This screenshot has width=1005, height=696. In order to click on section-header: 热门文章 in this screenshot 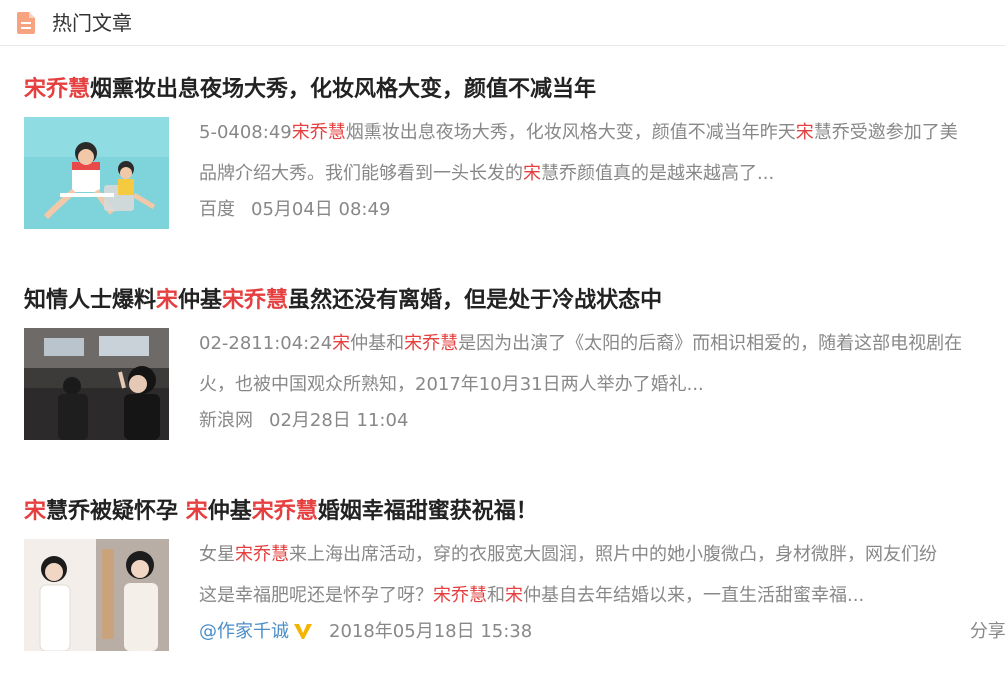, I will do `click(502, 23)`.